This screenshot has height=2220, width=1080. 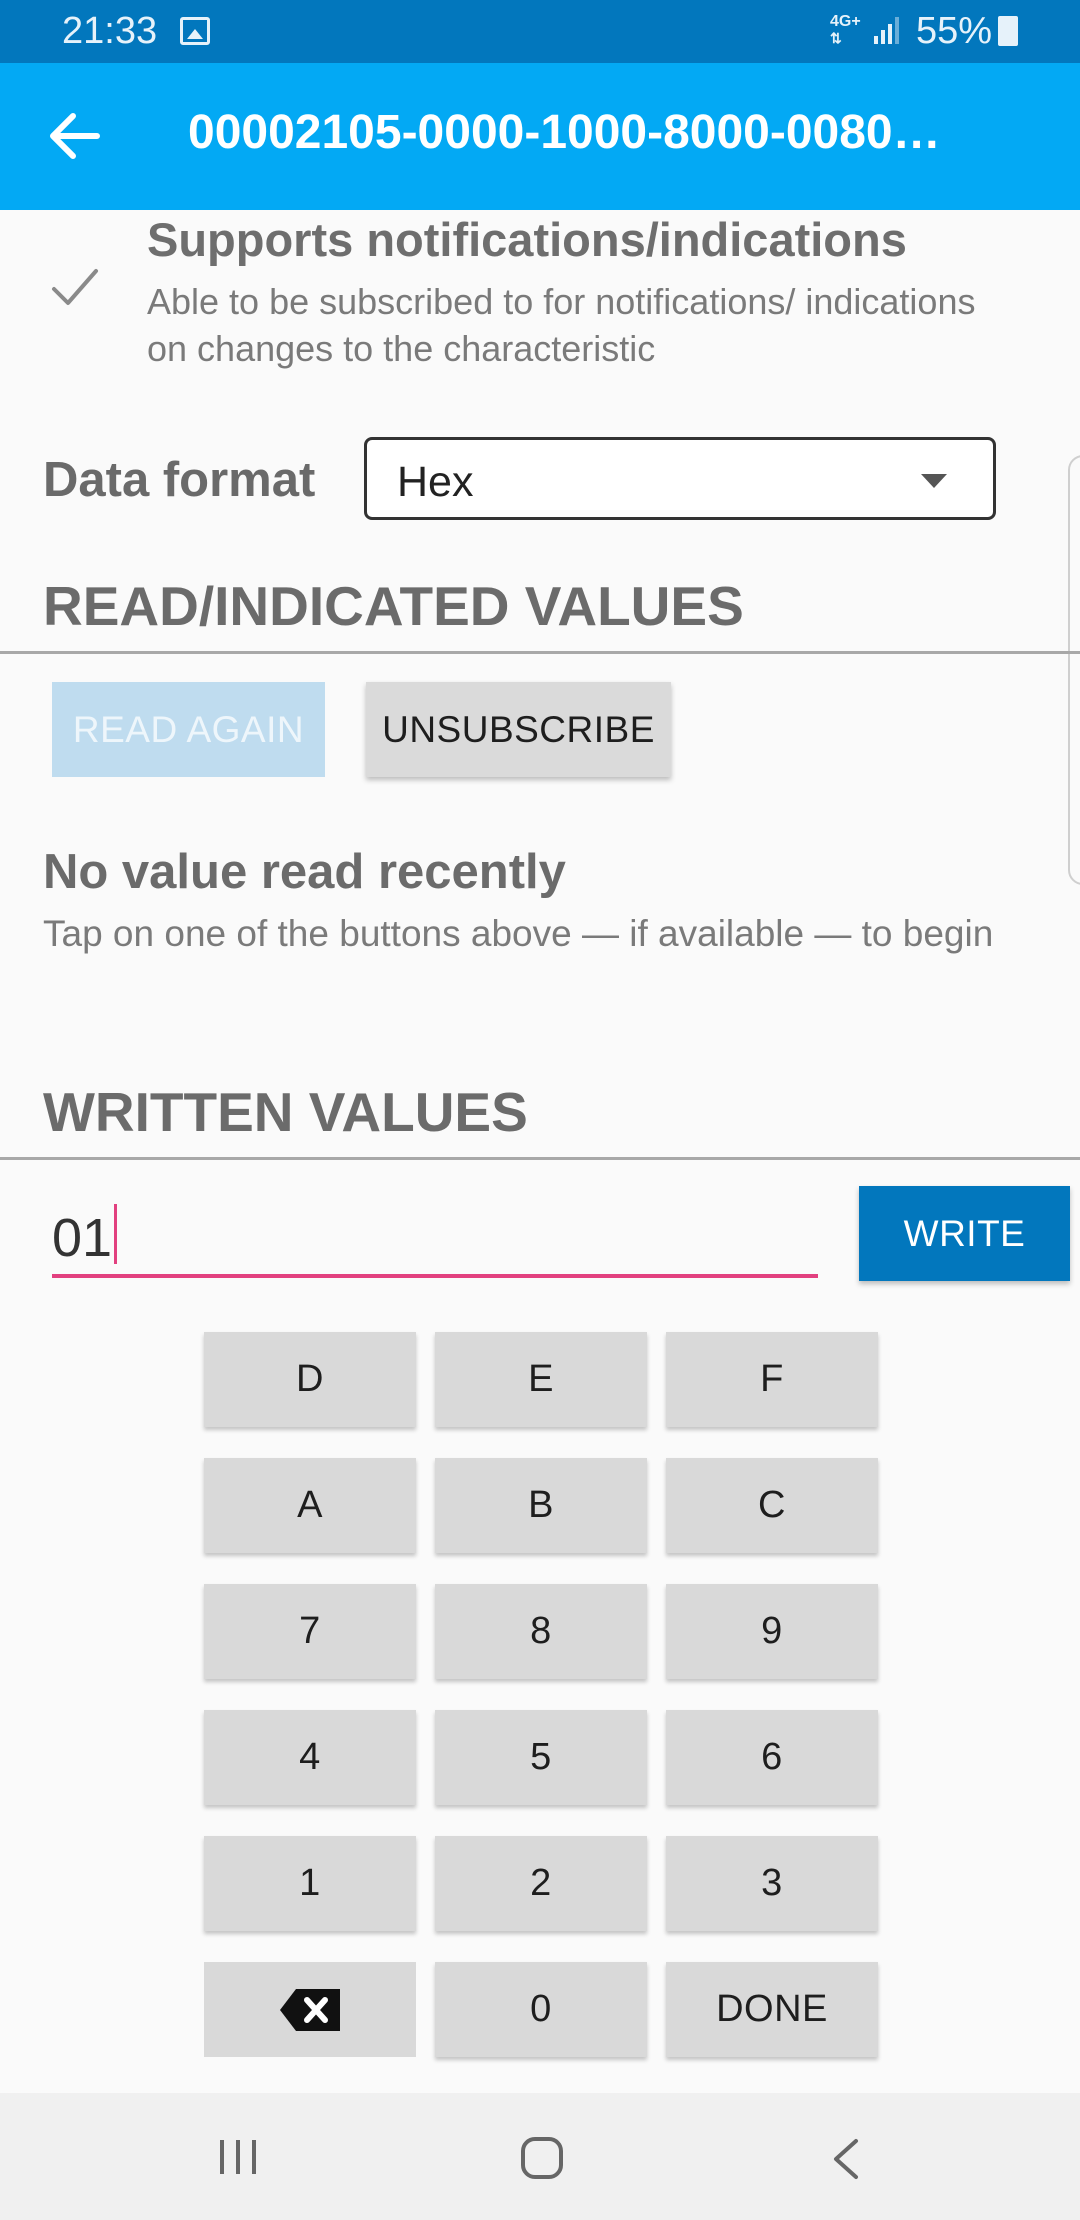 What do you see at coordinates (310, 1883) in the screenshot?
I see `key-1: 1` at bounding box center [310, 1883].